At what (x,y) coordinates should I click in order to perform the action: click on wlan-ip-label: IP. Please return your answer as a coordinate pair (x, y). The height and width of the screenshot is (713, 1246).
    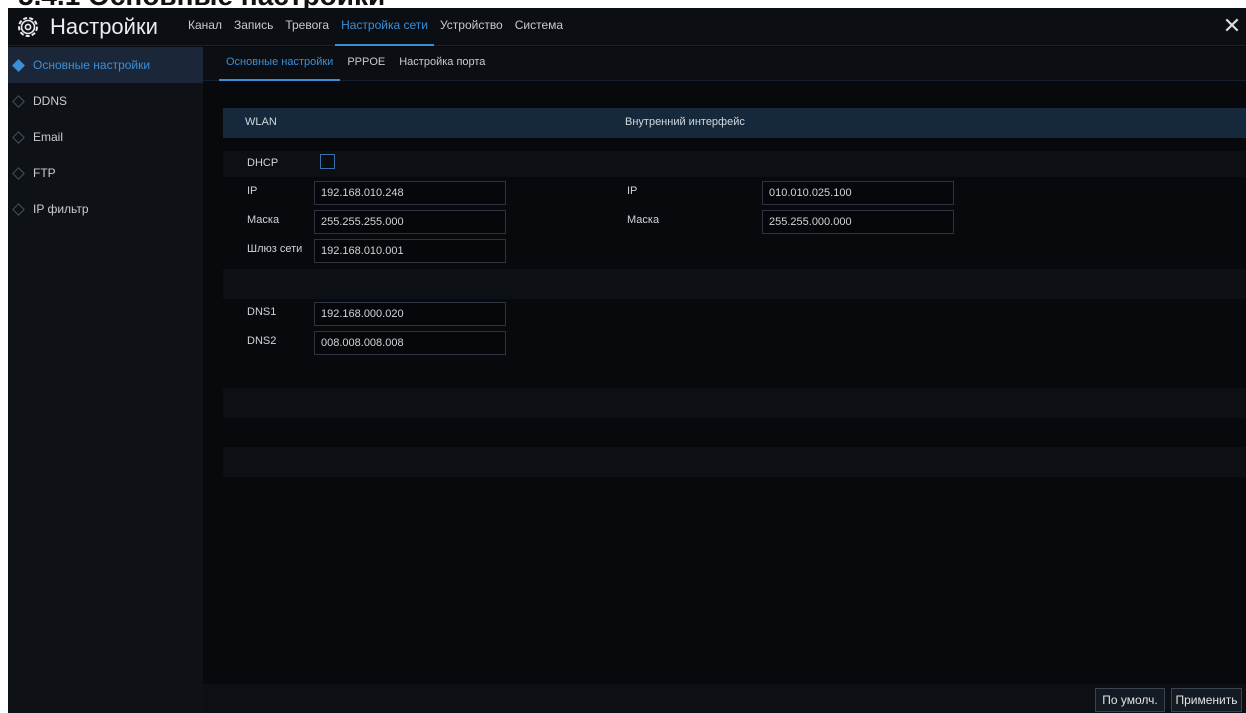
    Looking at the image, I should click on (252, 191).